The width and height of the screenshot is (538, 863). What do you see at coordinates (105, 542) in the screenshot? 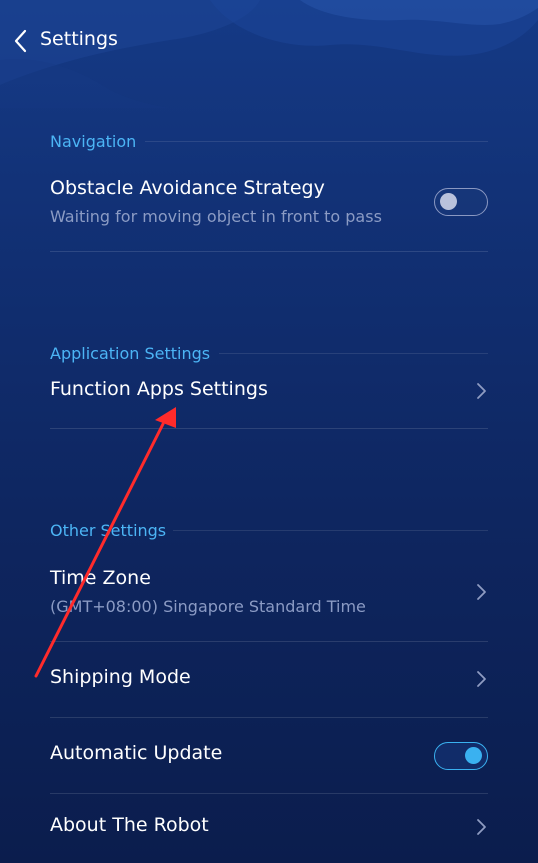
I see `annotation-arrow` at bounding box center [105, 542].